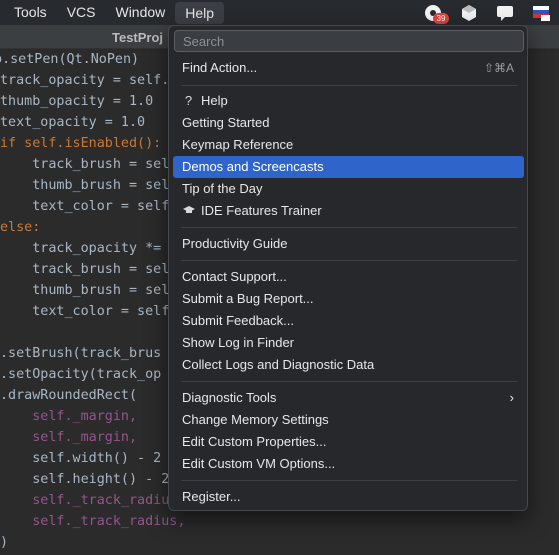  I want to click on shortcut-label: ⇧⌘A, so click(498, 68).